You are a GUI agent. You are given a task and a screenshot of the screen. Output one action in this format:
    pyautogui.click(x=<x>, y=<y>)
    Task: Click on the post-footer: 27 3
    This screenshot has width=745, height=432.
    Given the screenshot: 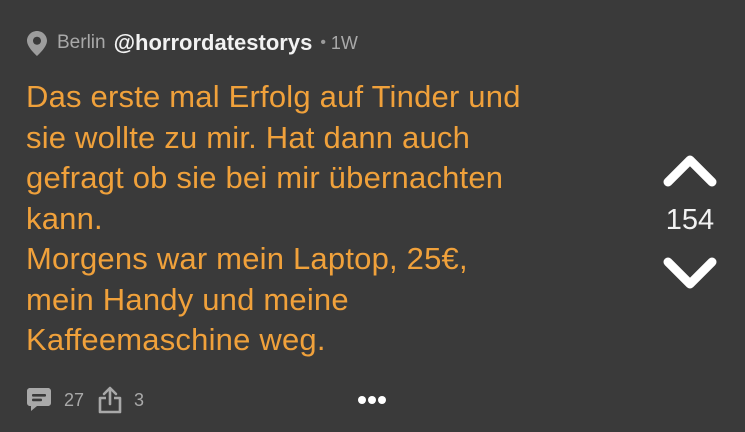 What is the action you would take?
    pyautogui.click(x=92, y=400)
    